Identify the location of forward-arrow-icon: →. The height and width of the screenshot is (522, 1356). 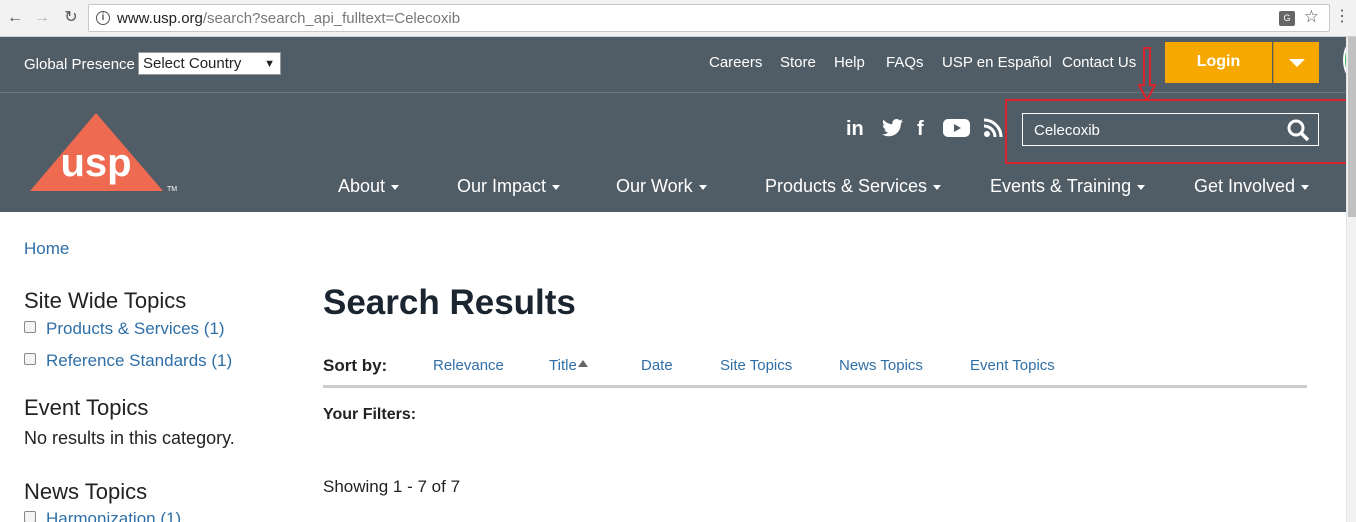
(42, 18).